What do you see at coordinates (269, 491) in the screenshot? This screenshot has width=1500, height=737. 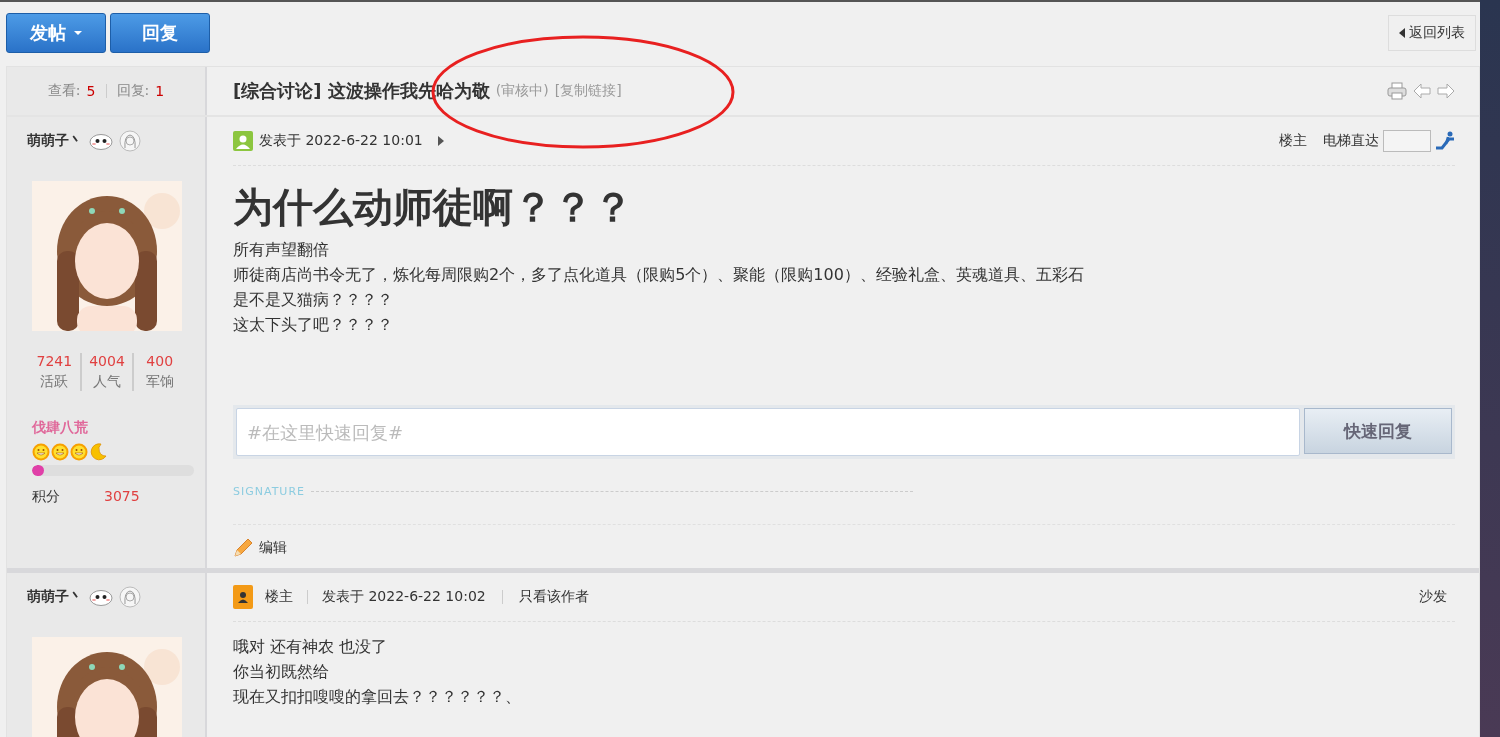 I see `signature-label: SIGNATURE` at bounding box center [269, 491].